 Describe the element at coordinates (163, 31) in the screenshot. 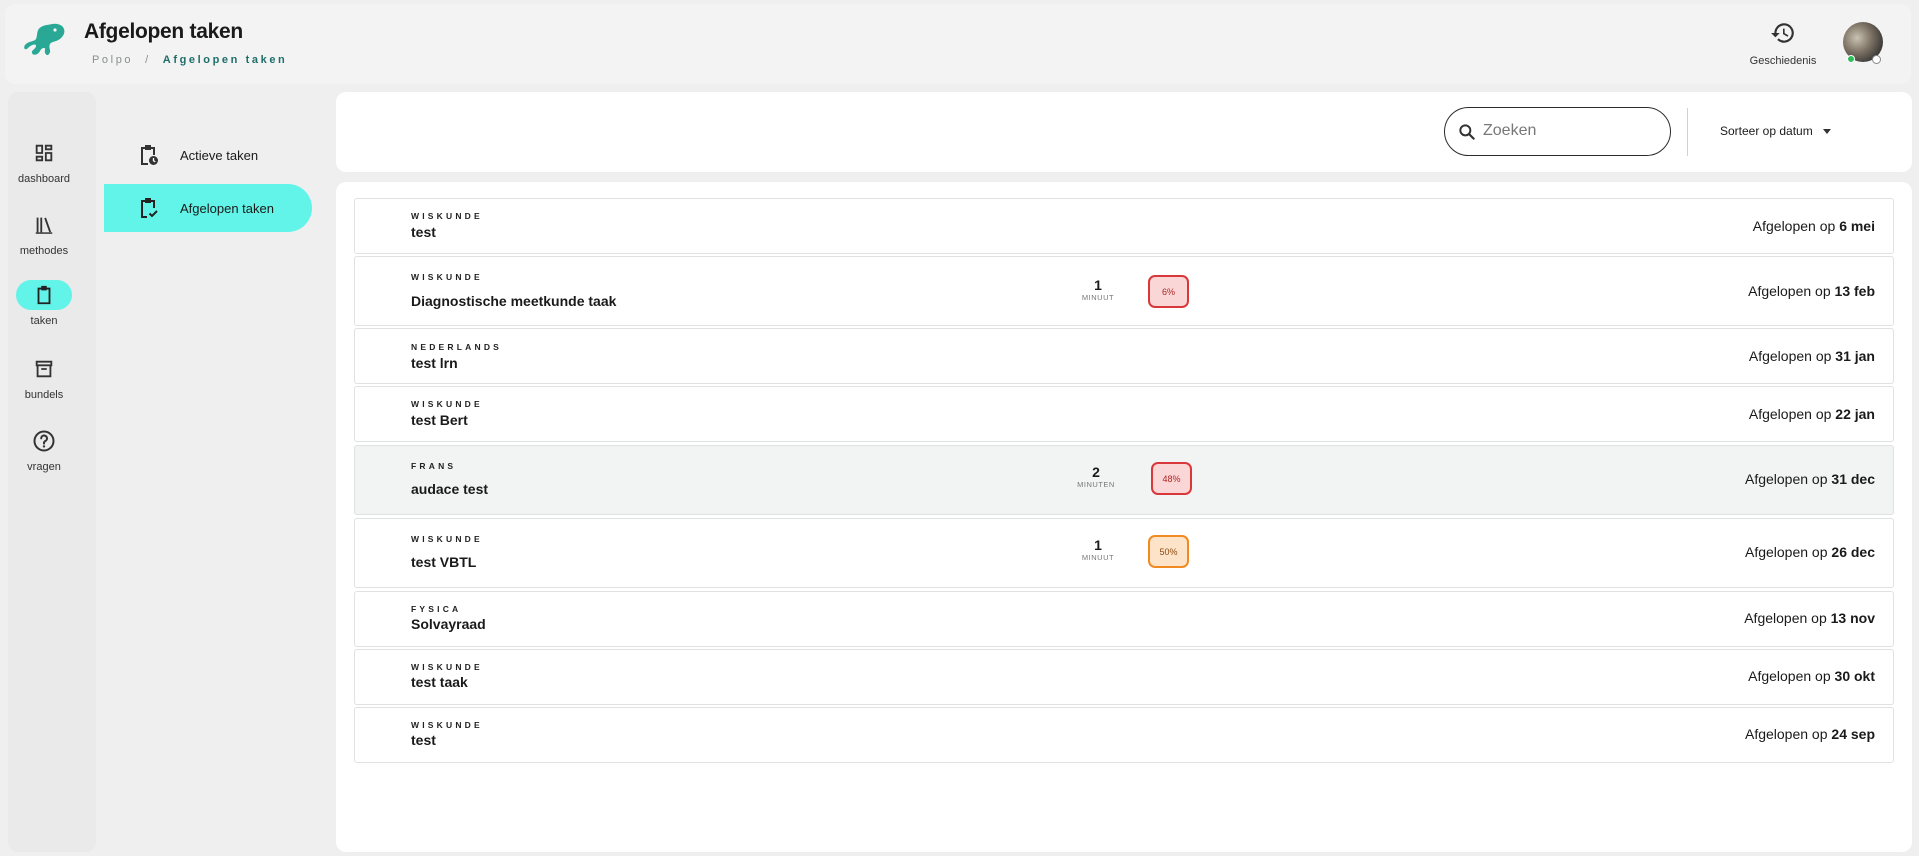

I see `page-title: Afgelopen taken` at that location.